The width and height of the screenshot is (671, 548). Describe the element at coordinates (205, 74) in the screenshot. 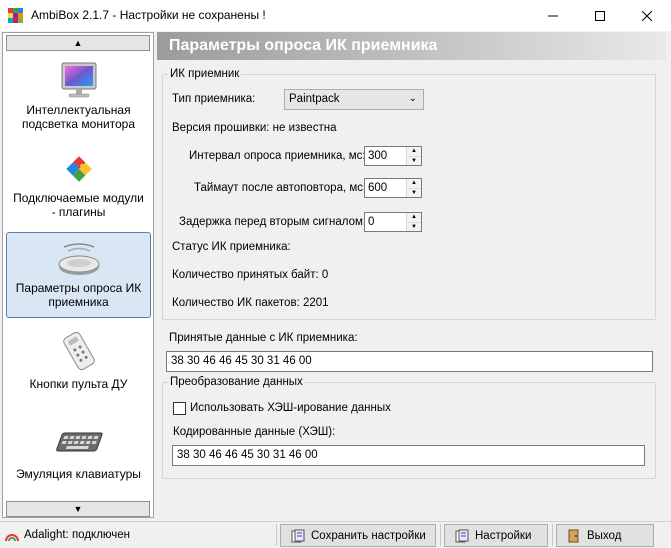

I see `ir-receiver-group-legend: ИК приемник` at that location.